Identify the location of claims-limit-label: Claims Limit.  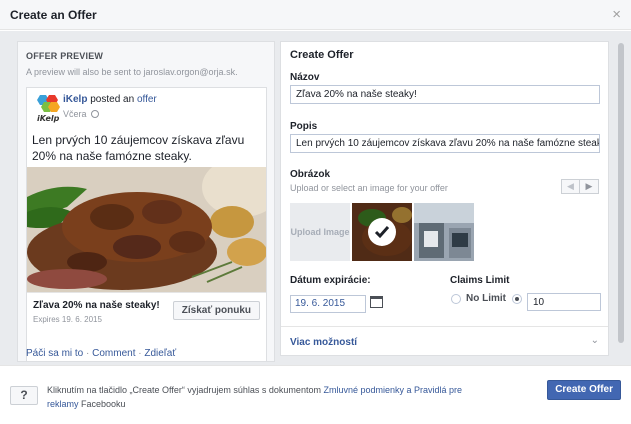
(480, 280).